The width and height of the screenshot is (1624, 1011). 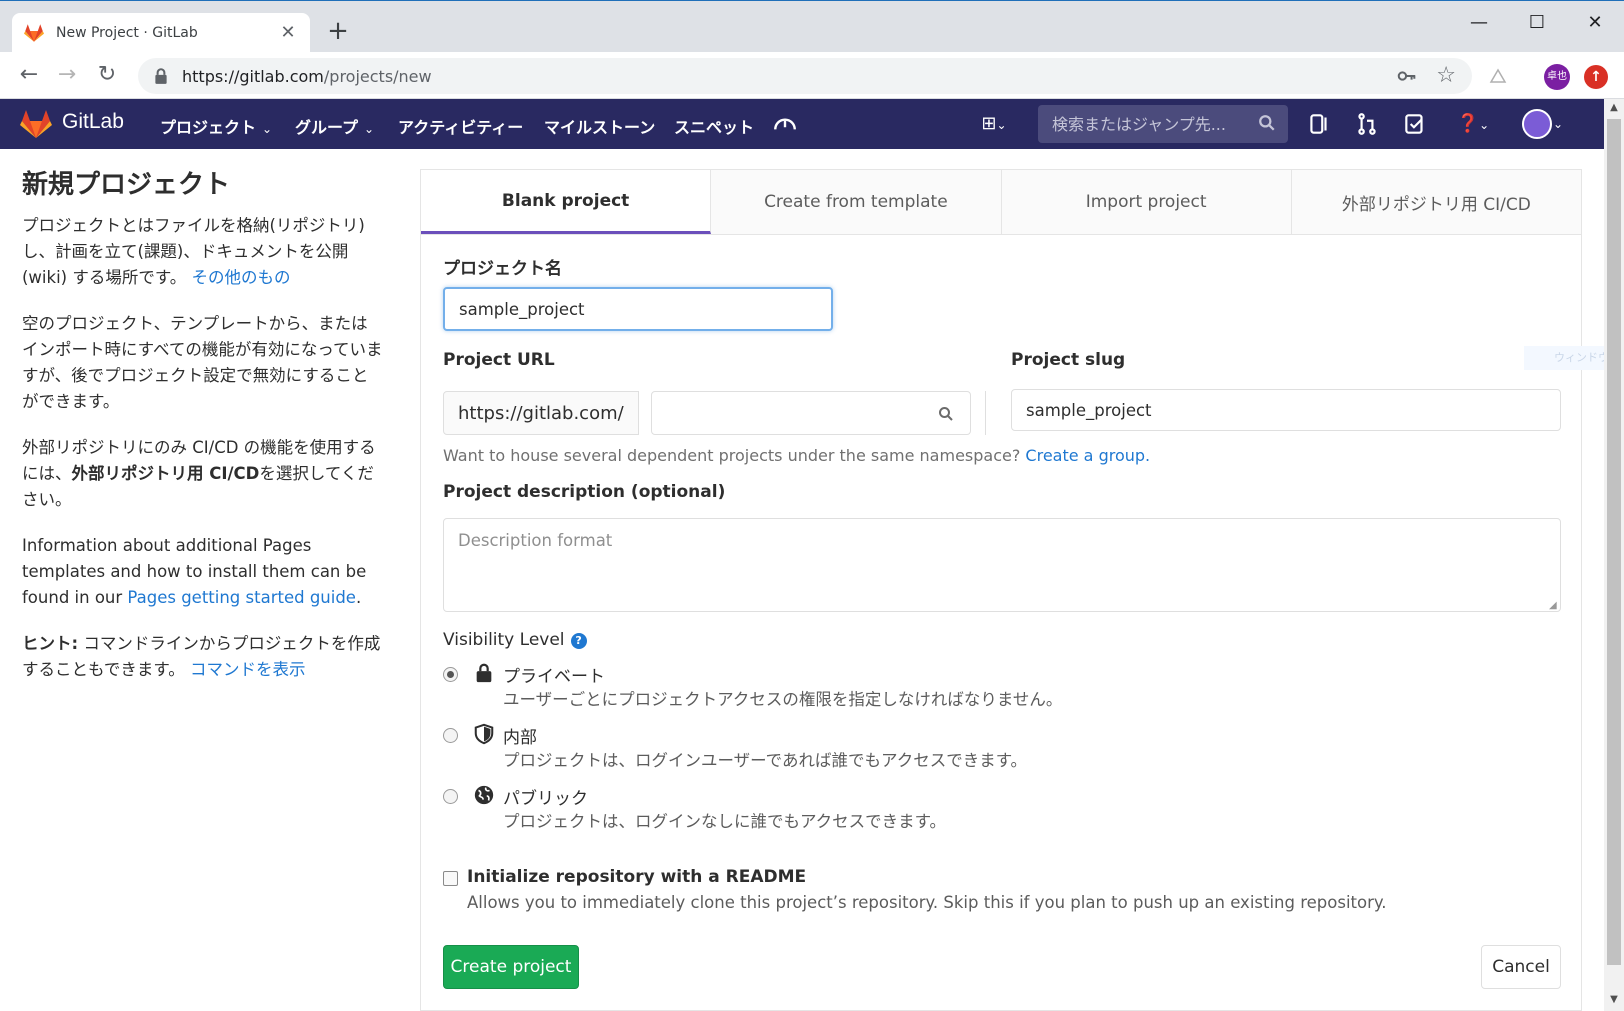 I want to click on search-input, so click(x=1150, y=124).